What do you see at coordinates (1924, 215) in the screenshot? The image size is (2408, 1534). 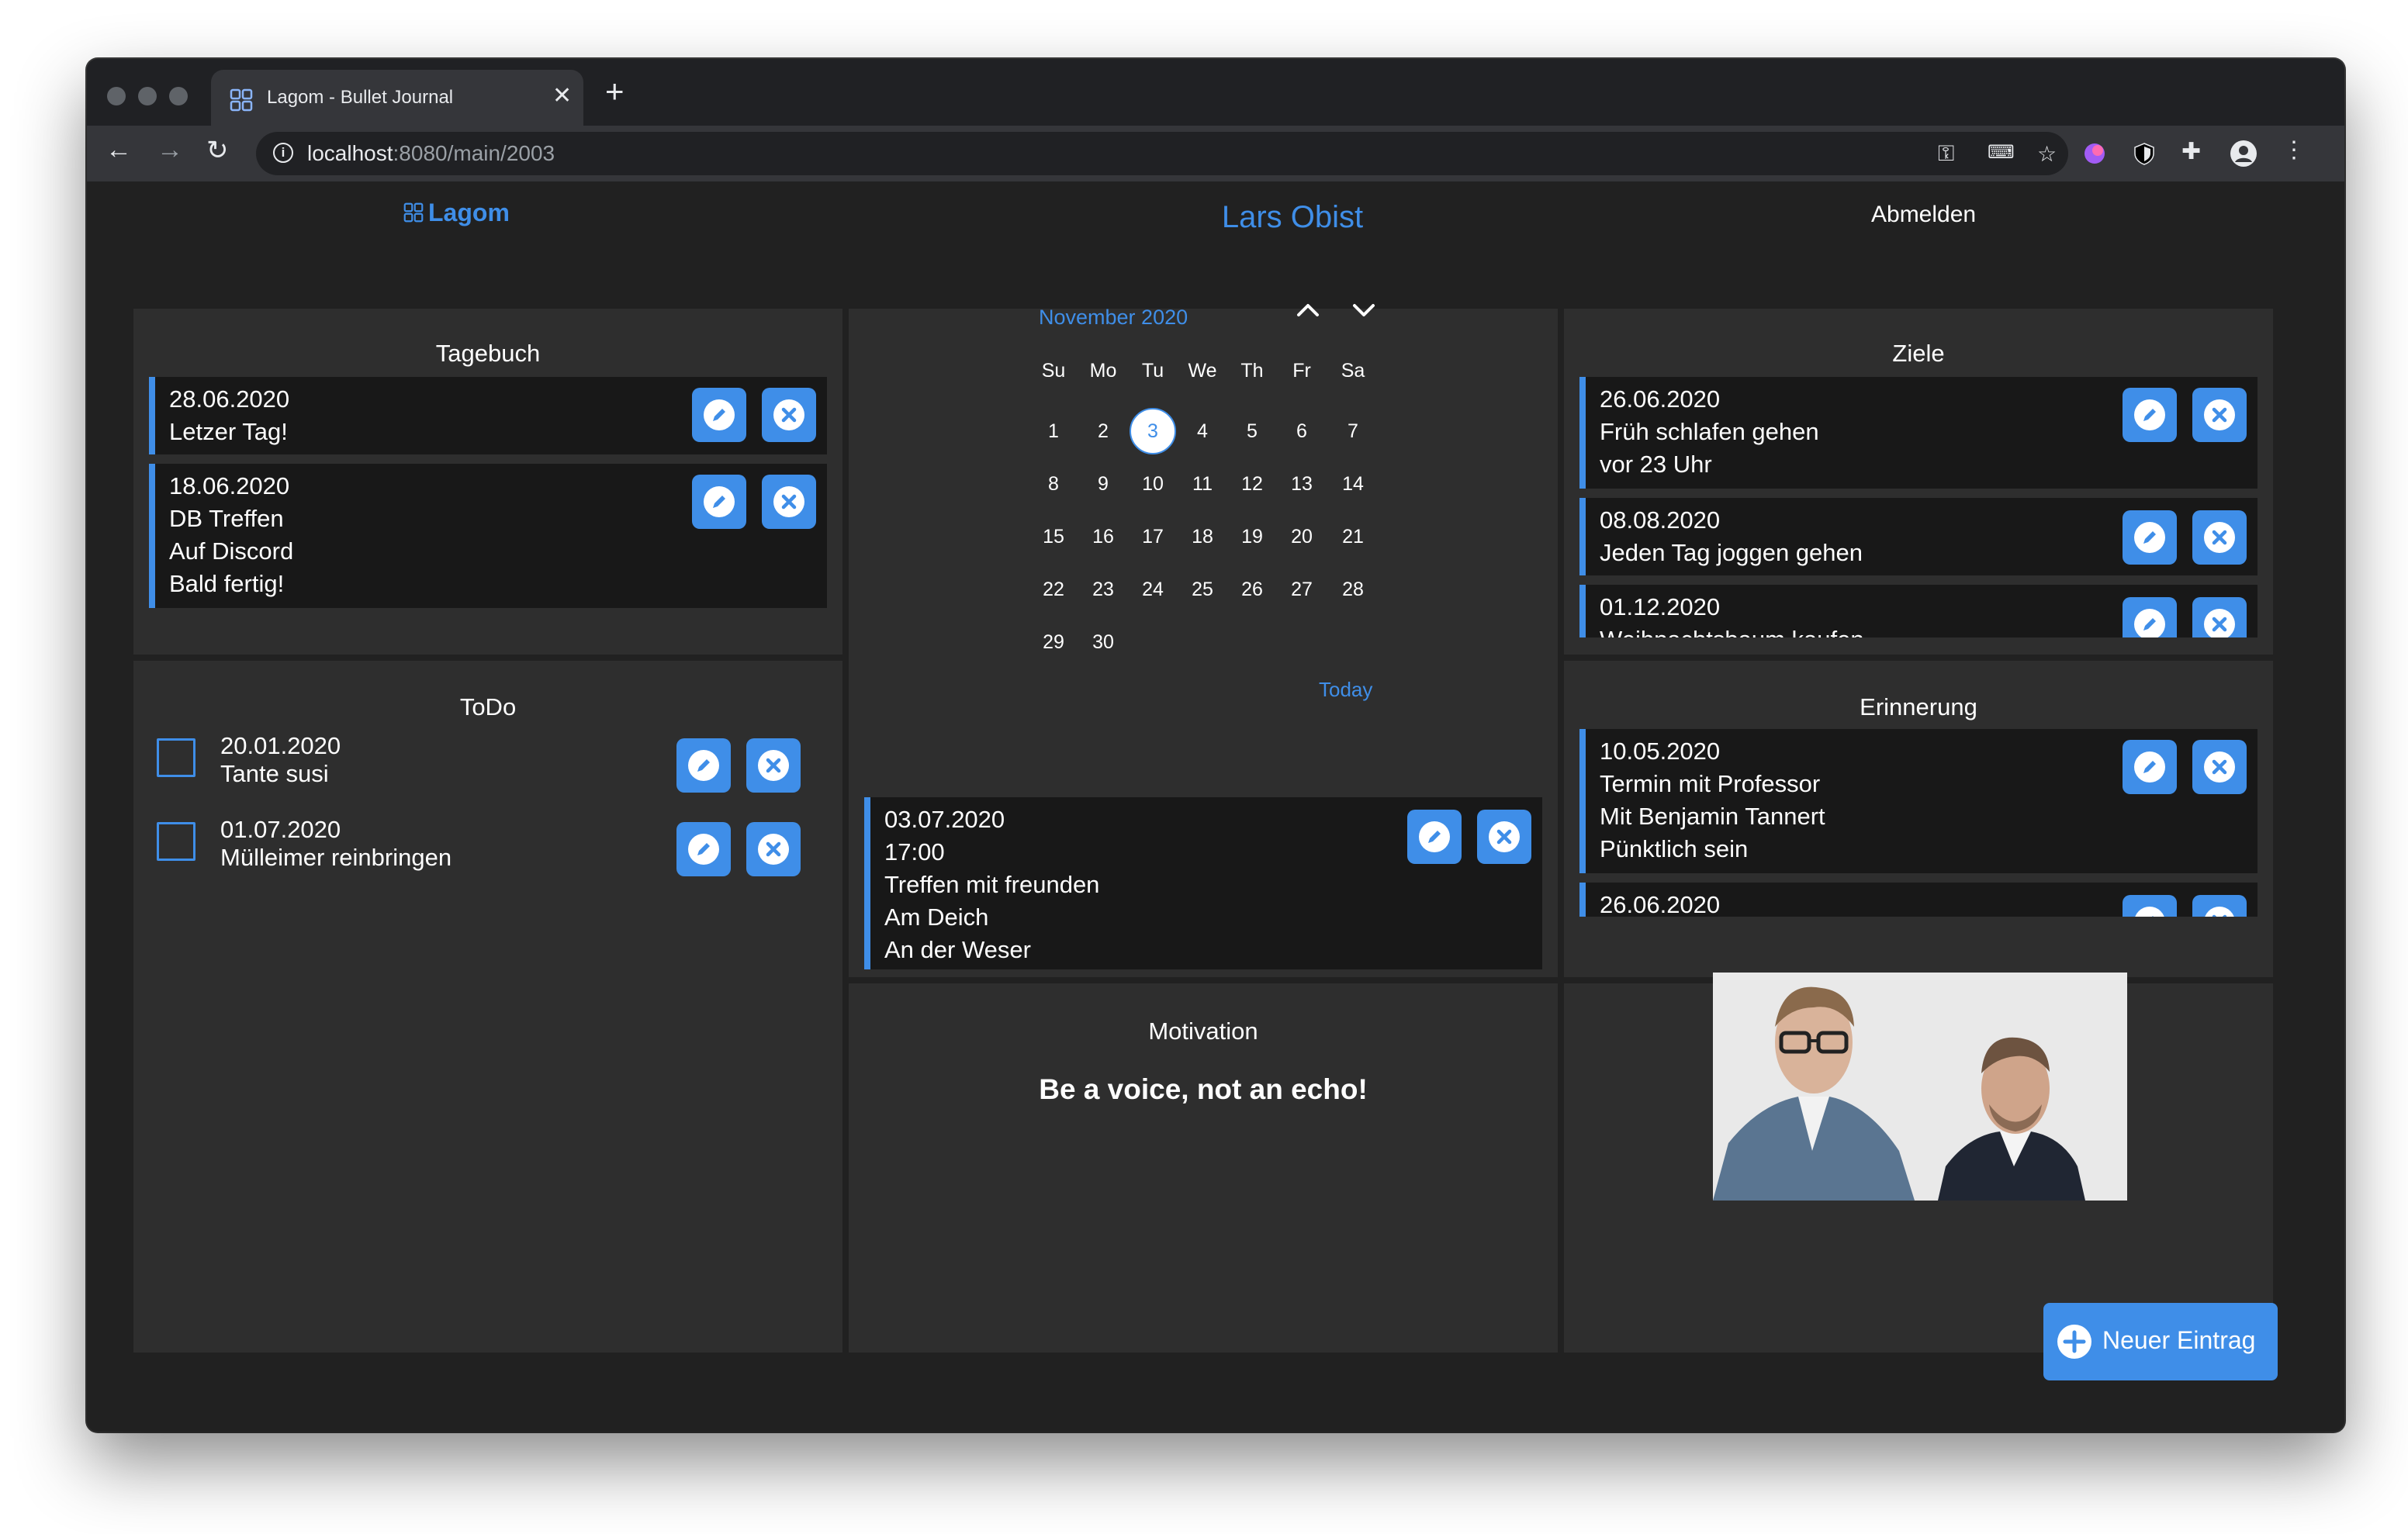 I see `logout-link: Abmelden` at bounding box center [1924, 215].